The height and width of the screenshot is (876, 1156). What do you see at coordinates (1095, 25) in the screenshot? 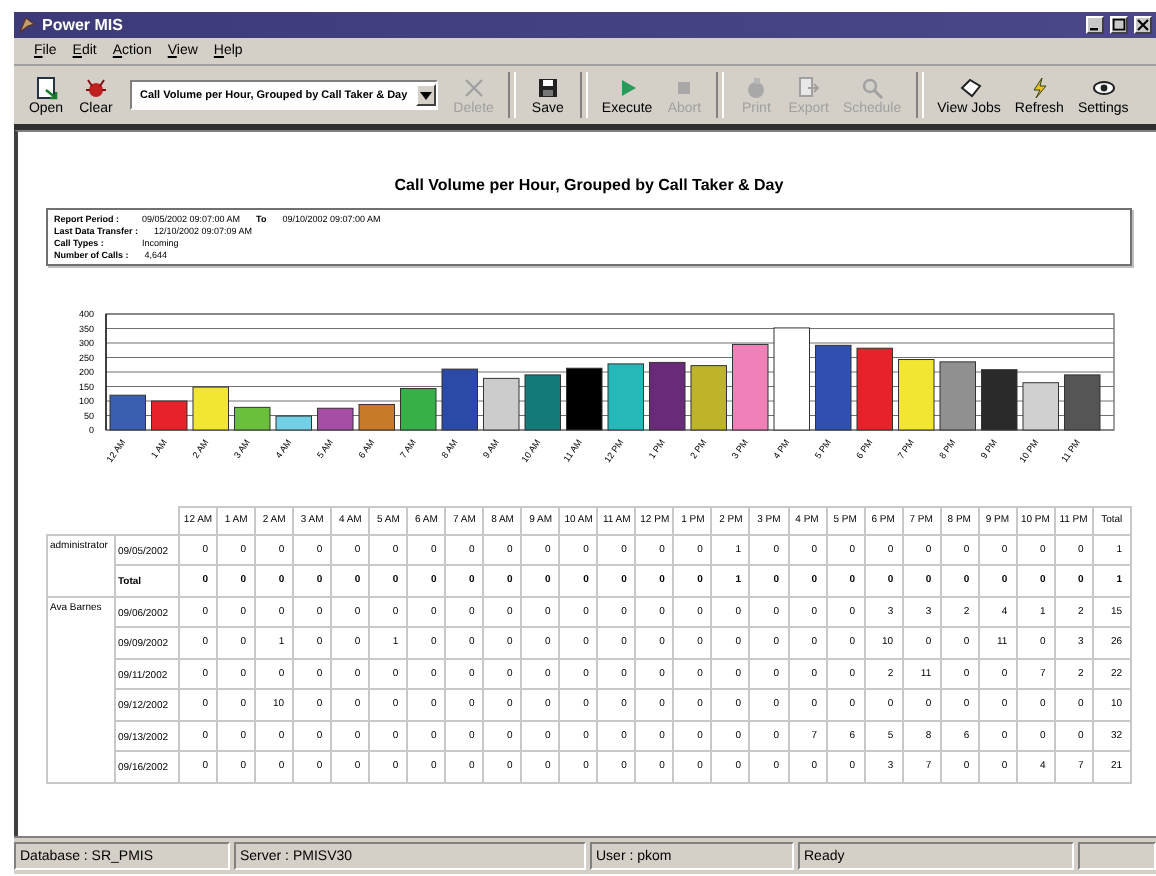
I see `minimize-button` at bounding box center [1095, 25].